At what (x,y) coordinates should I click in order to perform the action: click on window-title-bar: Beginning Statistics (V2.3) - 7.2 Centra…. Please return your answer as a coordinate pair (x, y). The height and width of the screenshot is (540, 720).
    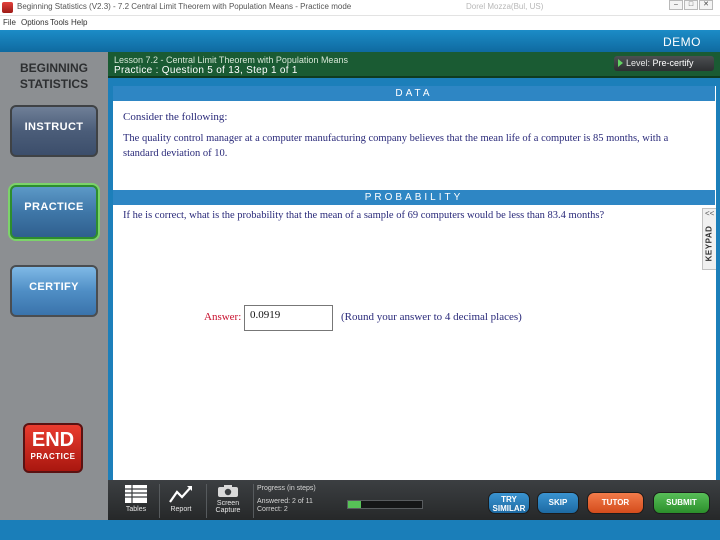
    Looking at the image, I should click on (360, 8).